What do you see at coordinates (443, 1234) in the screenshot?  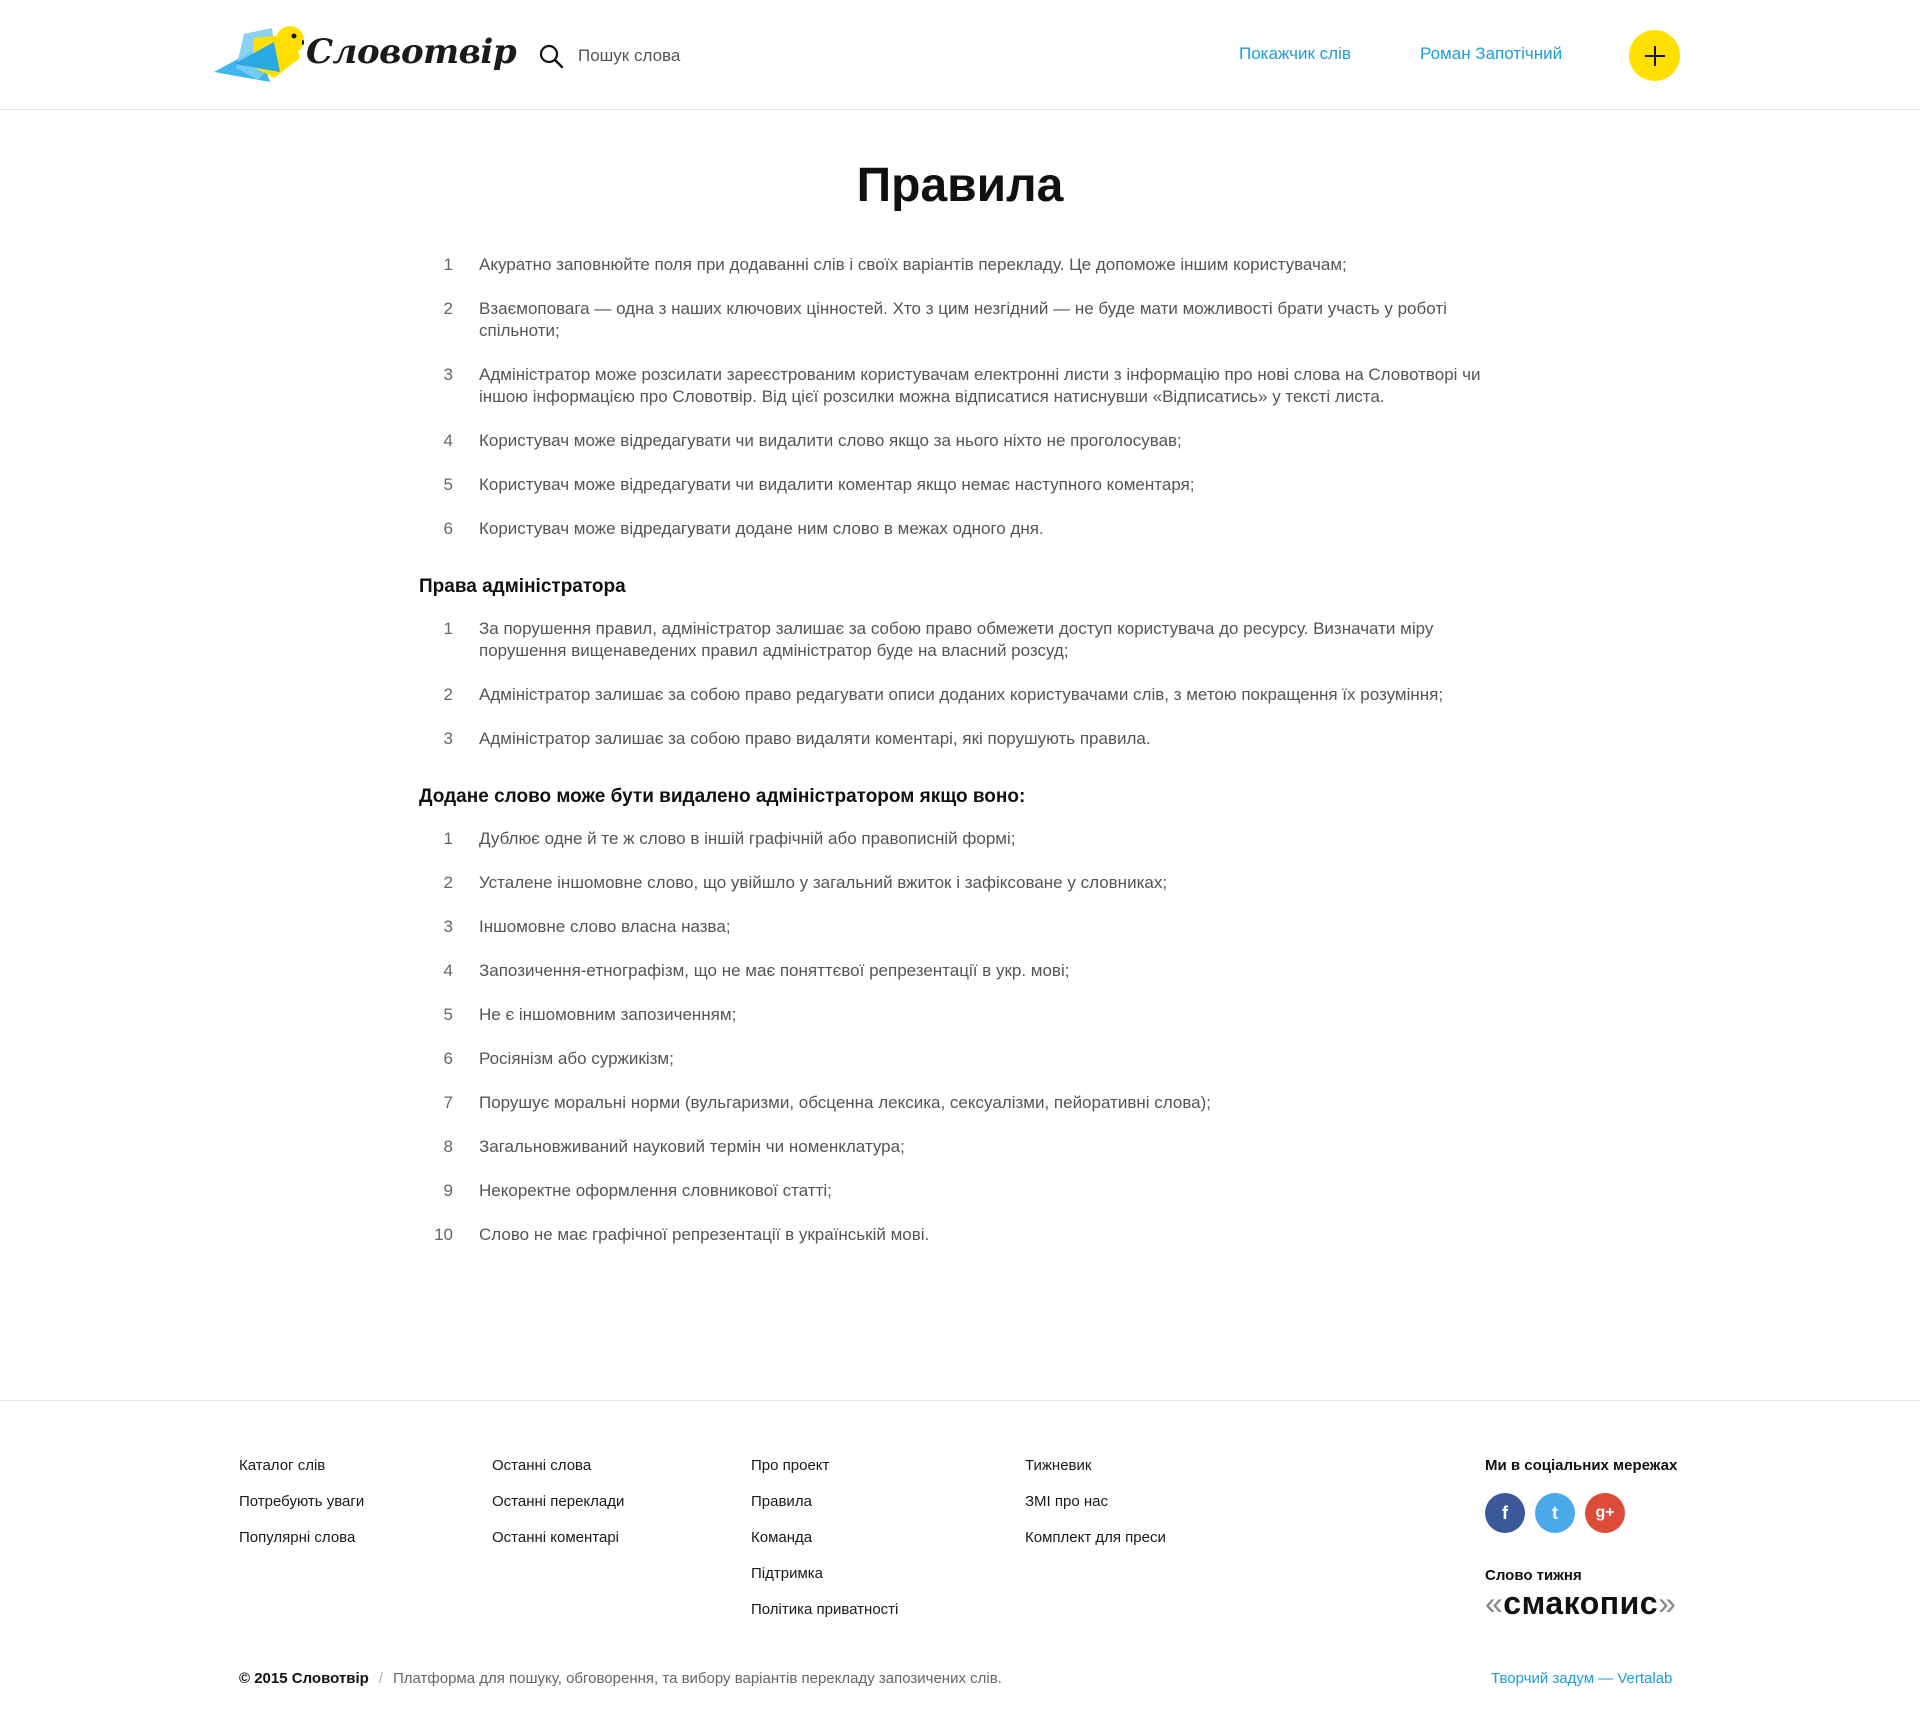 I see `rule-number: 10` at bounding box center [443, 1234].